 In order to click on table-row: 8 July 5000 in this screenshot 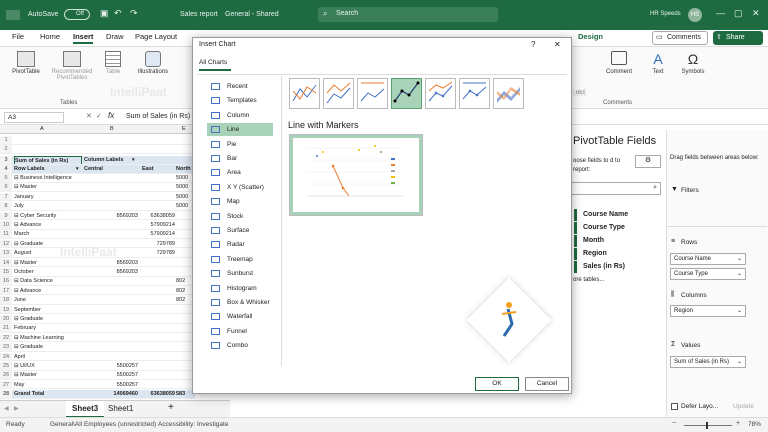, I will do `click(97, 206)`.